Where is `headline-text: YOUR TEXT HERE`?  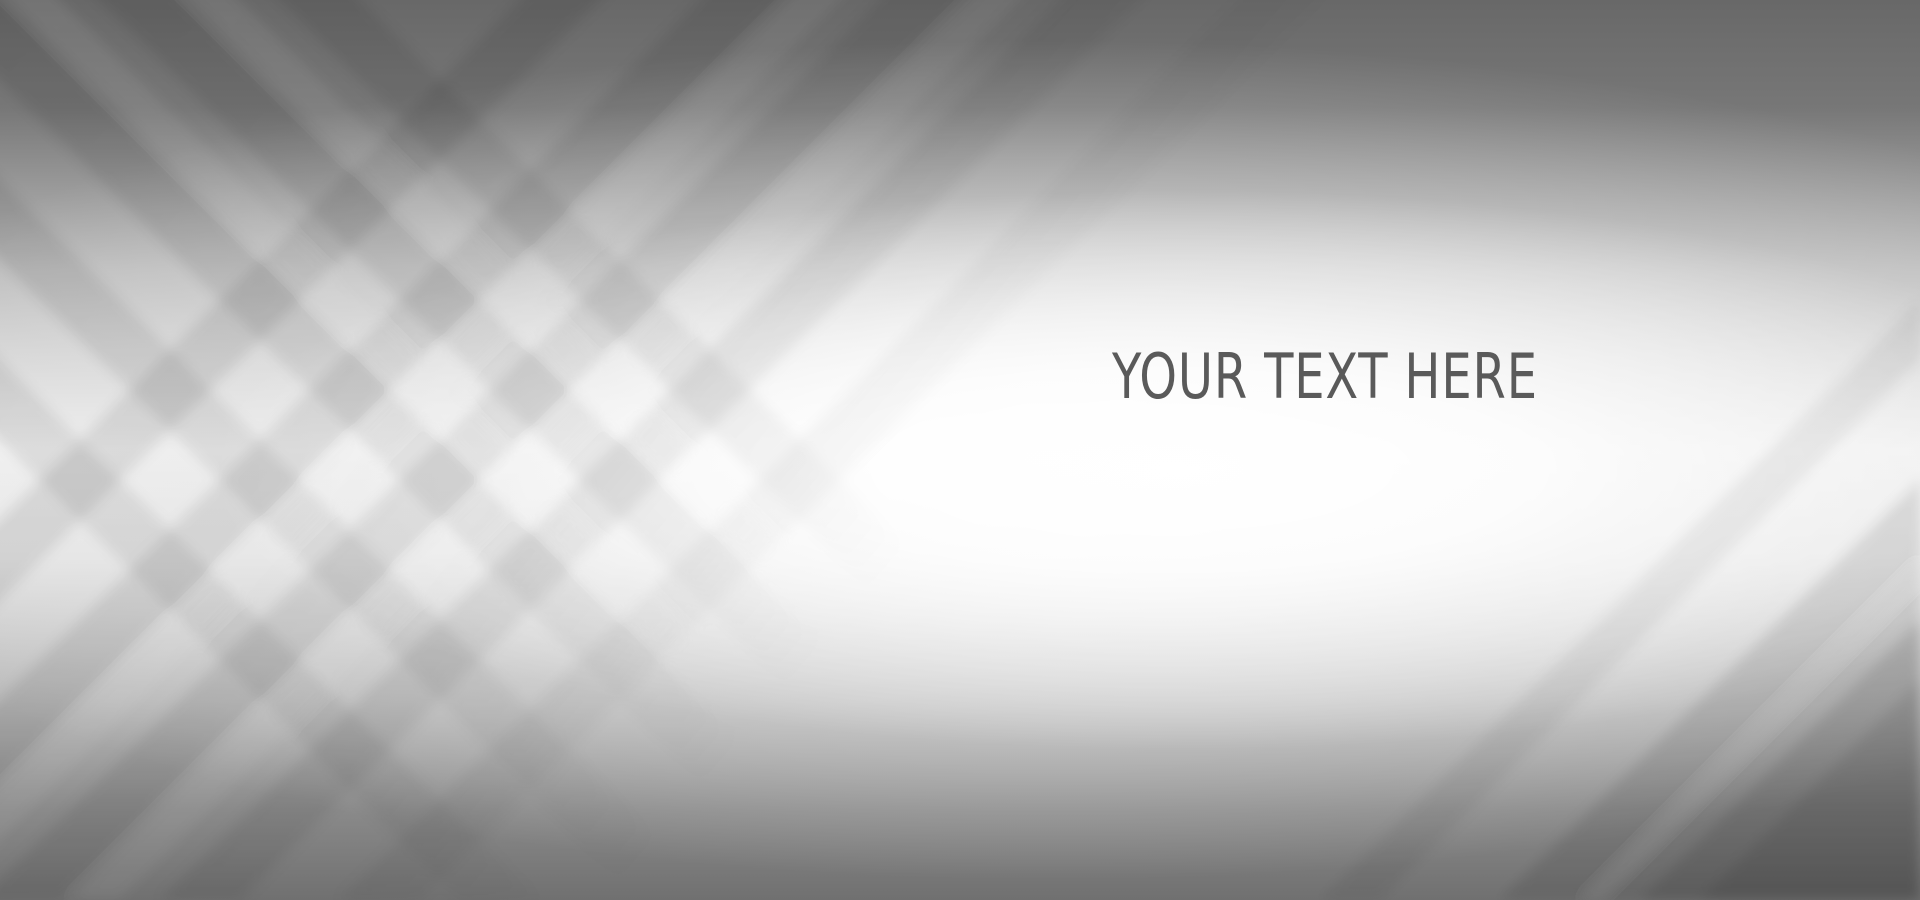
headline-text: YOUR TEXT HERE is located at coordinates (1325, 376).